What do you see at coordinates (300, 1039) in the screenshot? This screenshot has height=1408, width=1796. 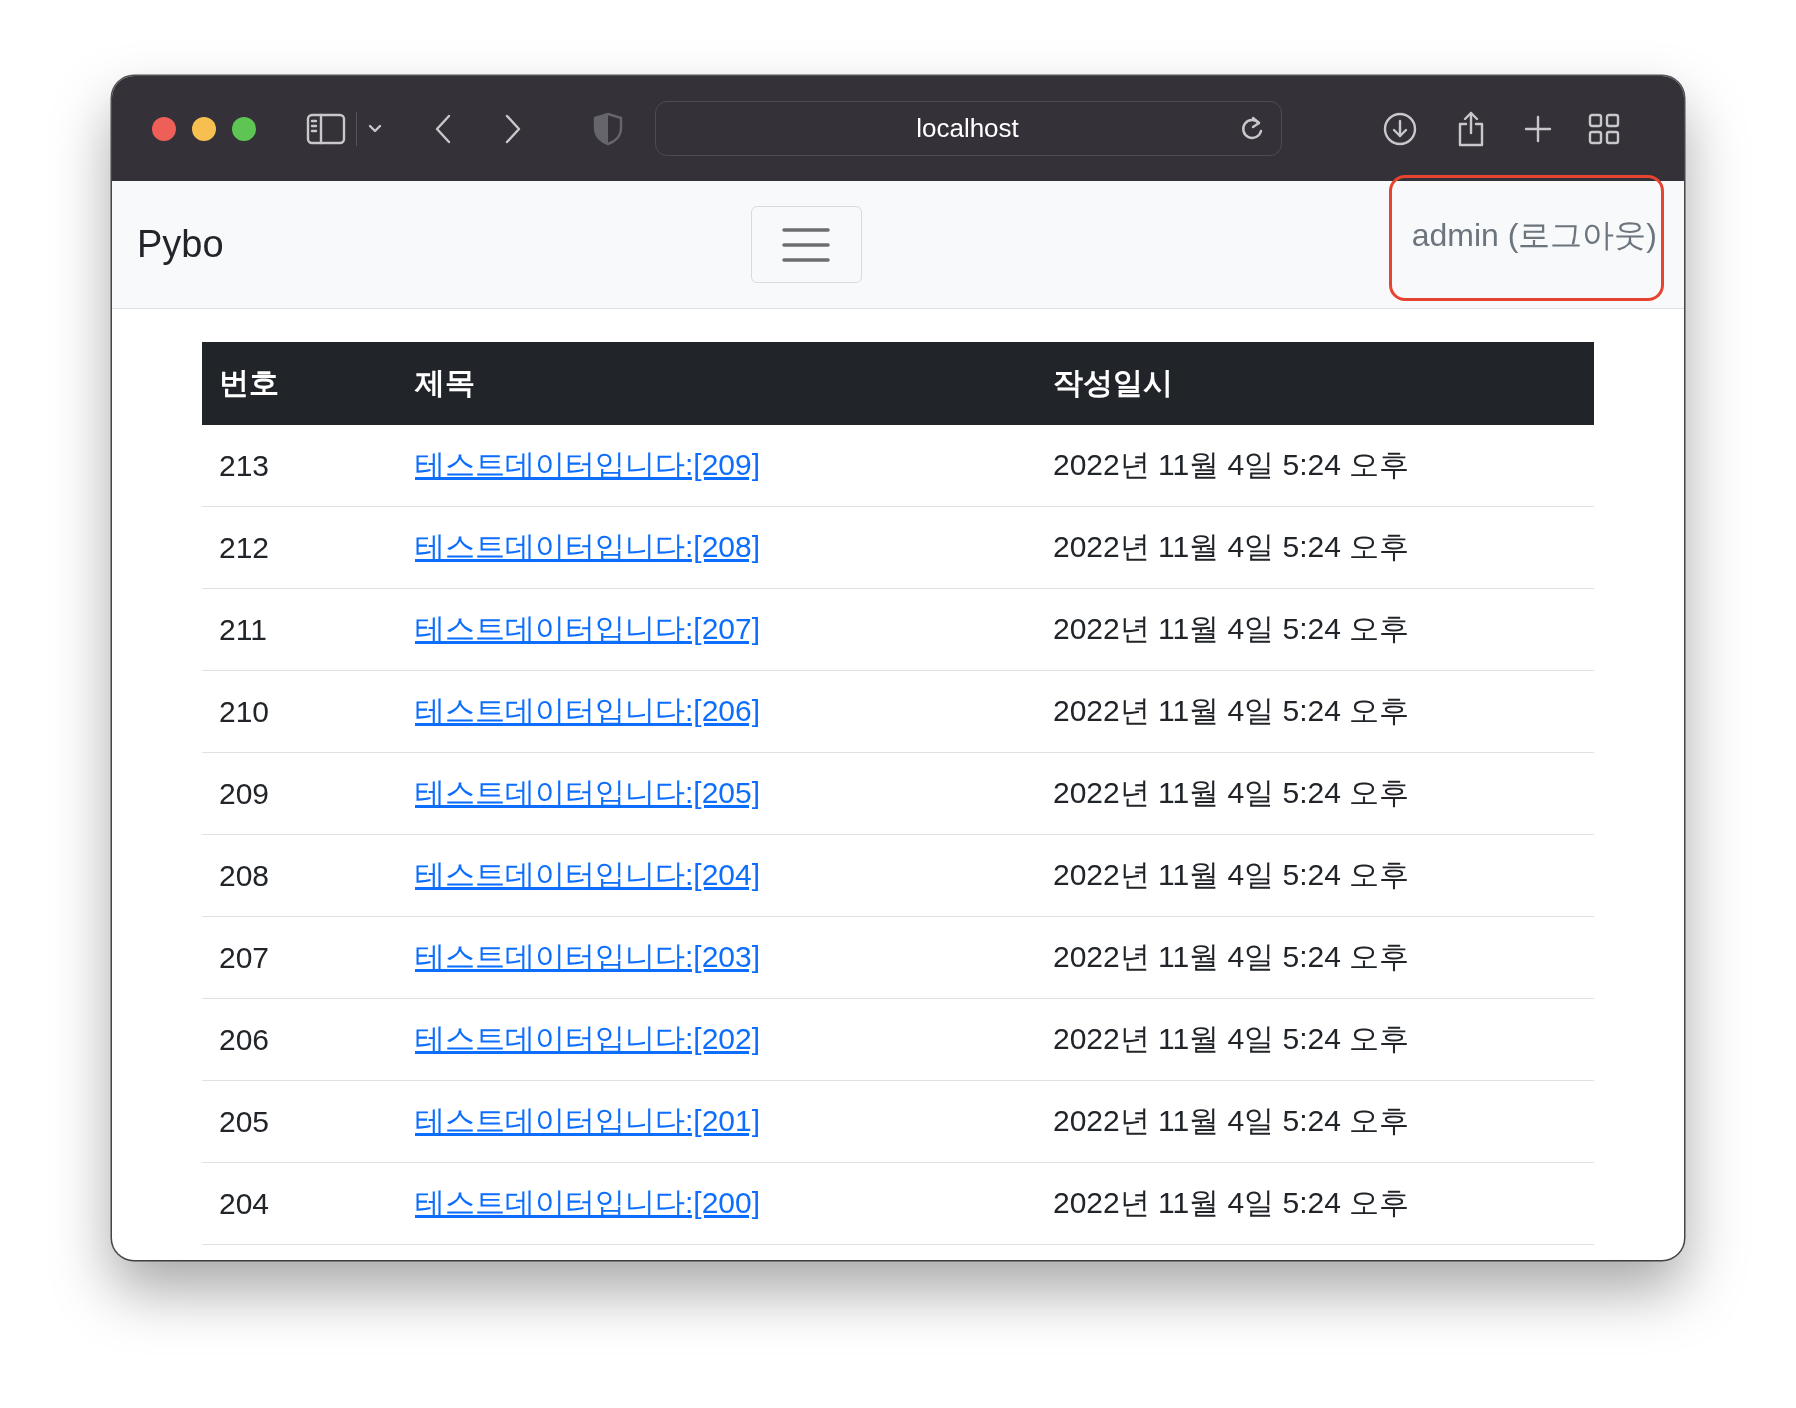 I see `number-cell: 206` at bounding box center [300, 1039].